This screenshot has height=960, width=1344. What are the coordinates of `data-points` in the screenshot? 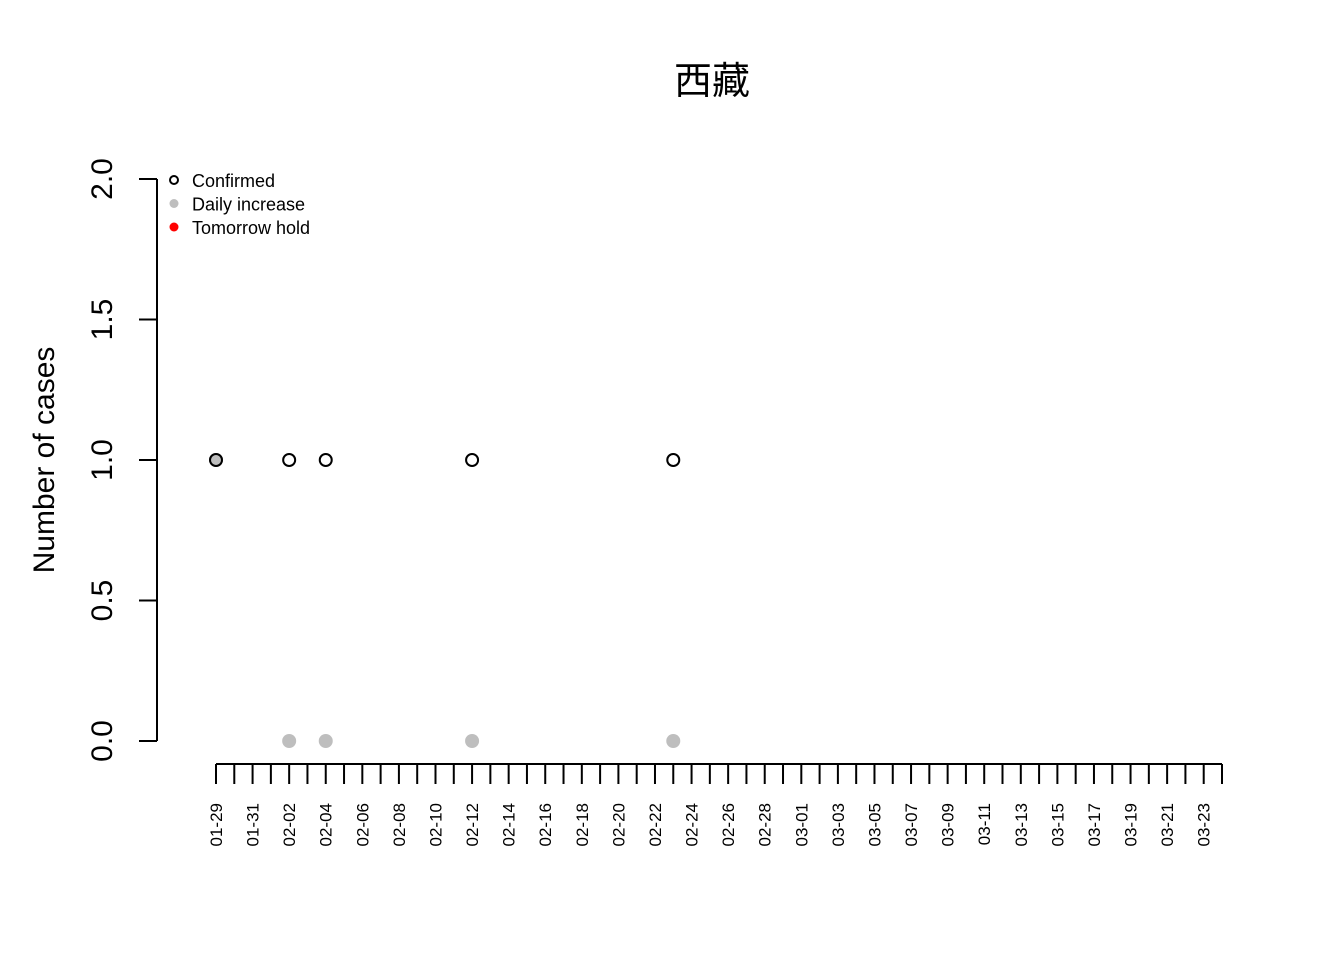 It's located at (445, 600).